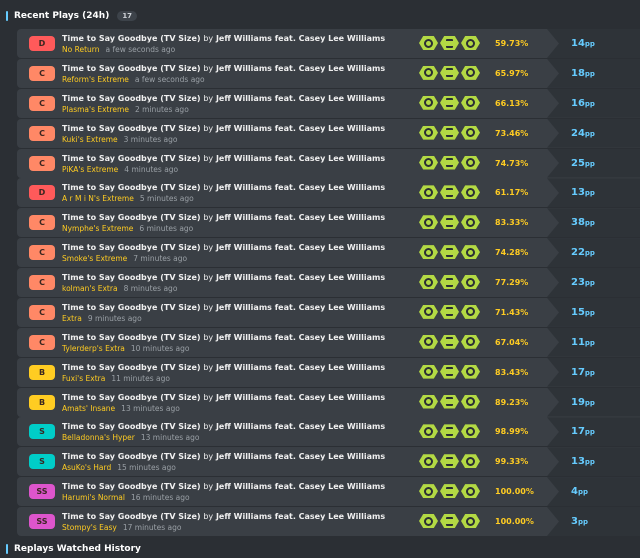 The image size is (640, 558). I want to click on play-time: 17 minutes ago, so click(152, 527).